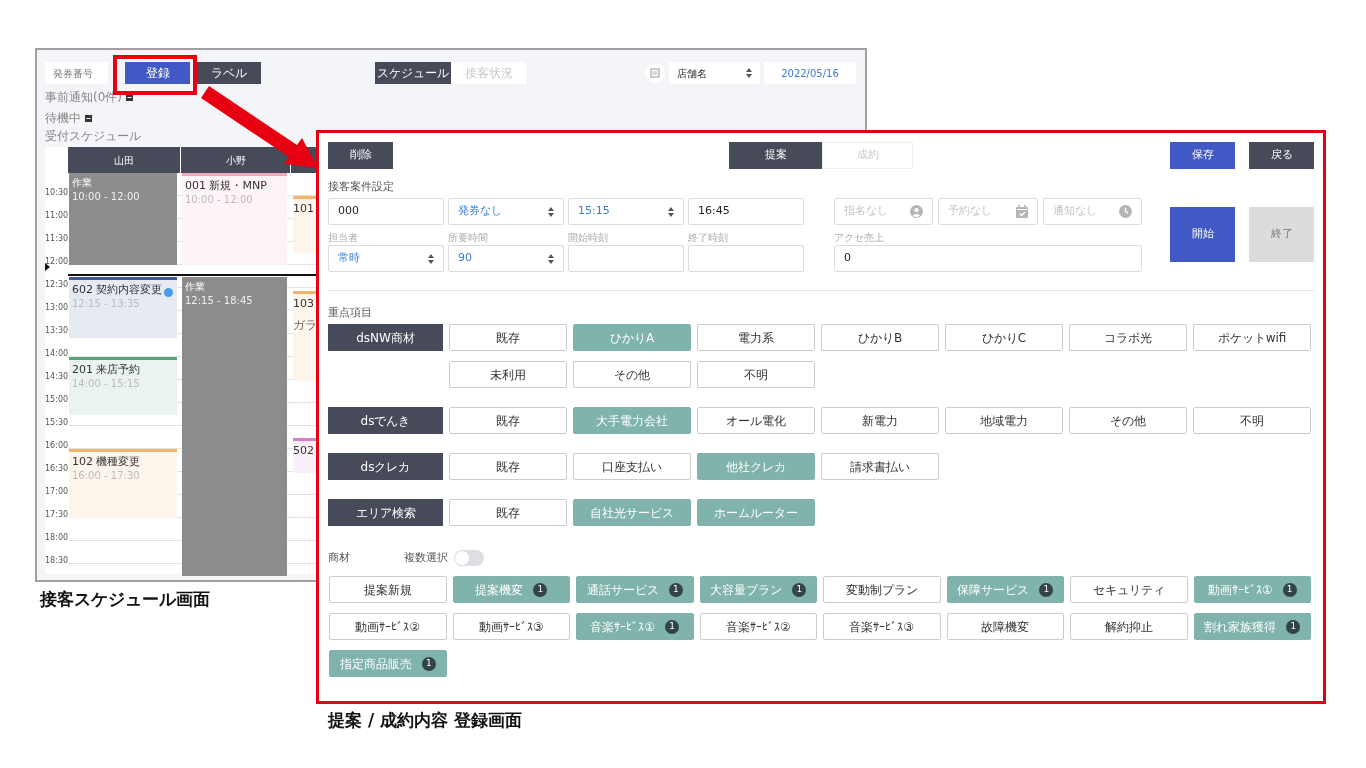  What do you see at coordinates (124, 160) in the screenshot?
I see `staff-column-header: 山田` at bounding box center [124, 160].